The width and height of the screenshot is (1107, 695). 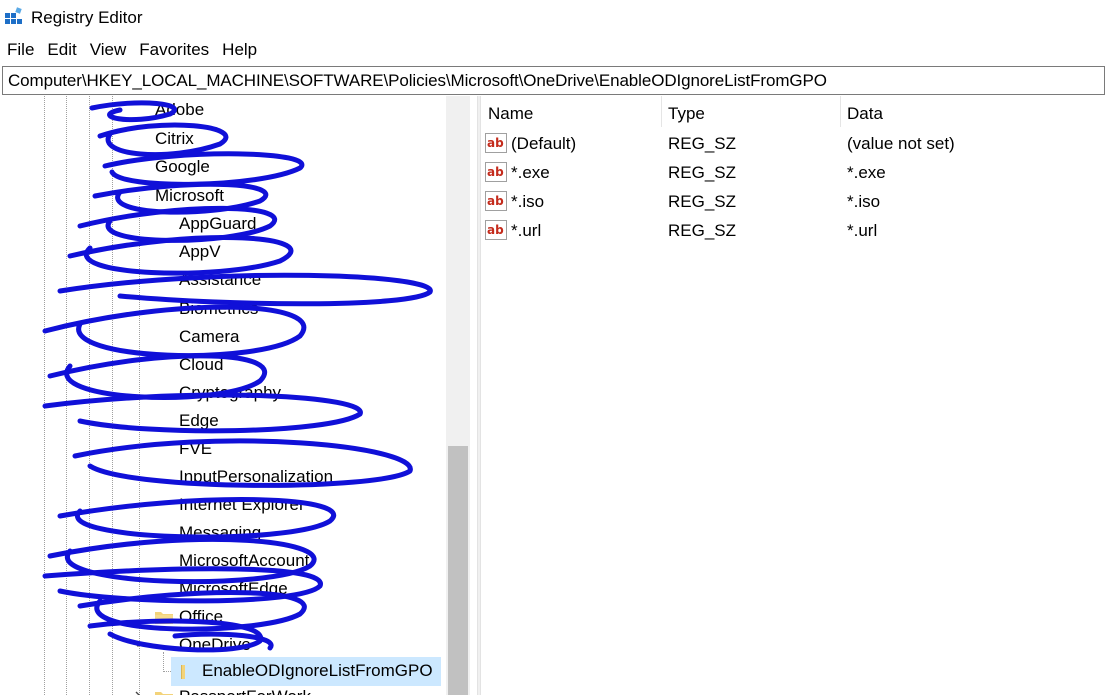 I want to click on value-row: ab *.url REG_SZ *.url, so click(x=794, y=230).